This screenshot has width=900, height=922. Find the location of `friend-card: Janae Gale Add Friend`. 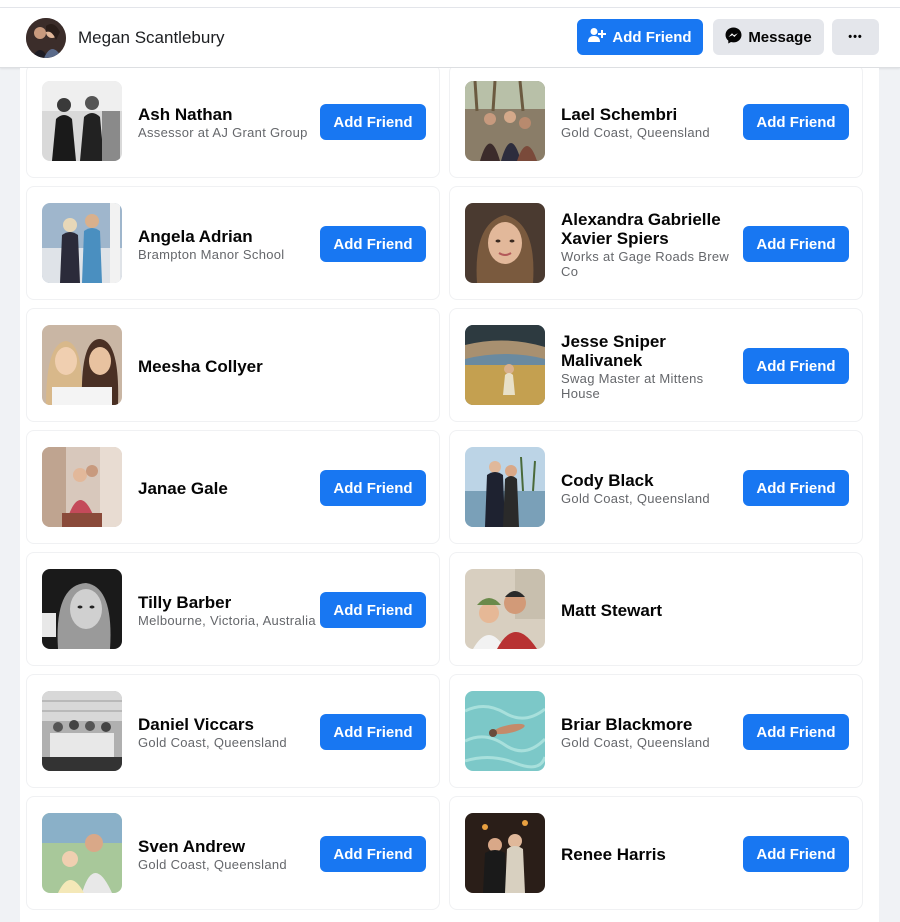

friend-card: Janae Gale Add Friend is located at coordinates (233, 487).